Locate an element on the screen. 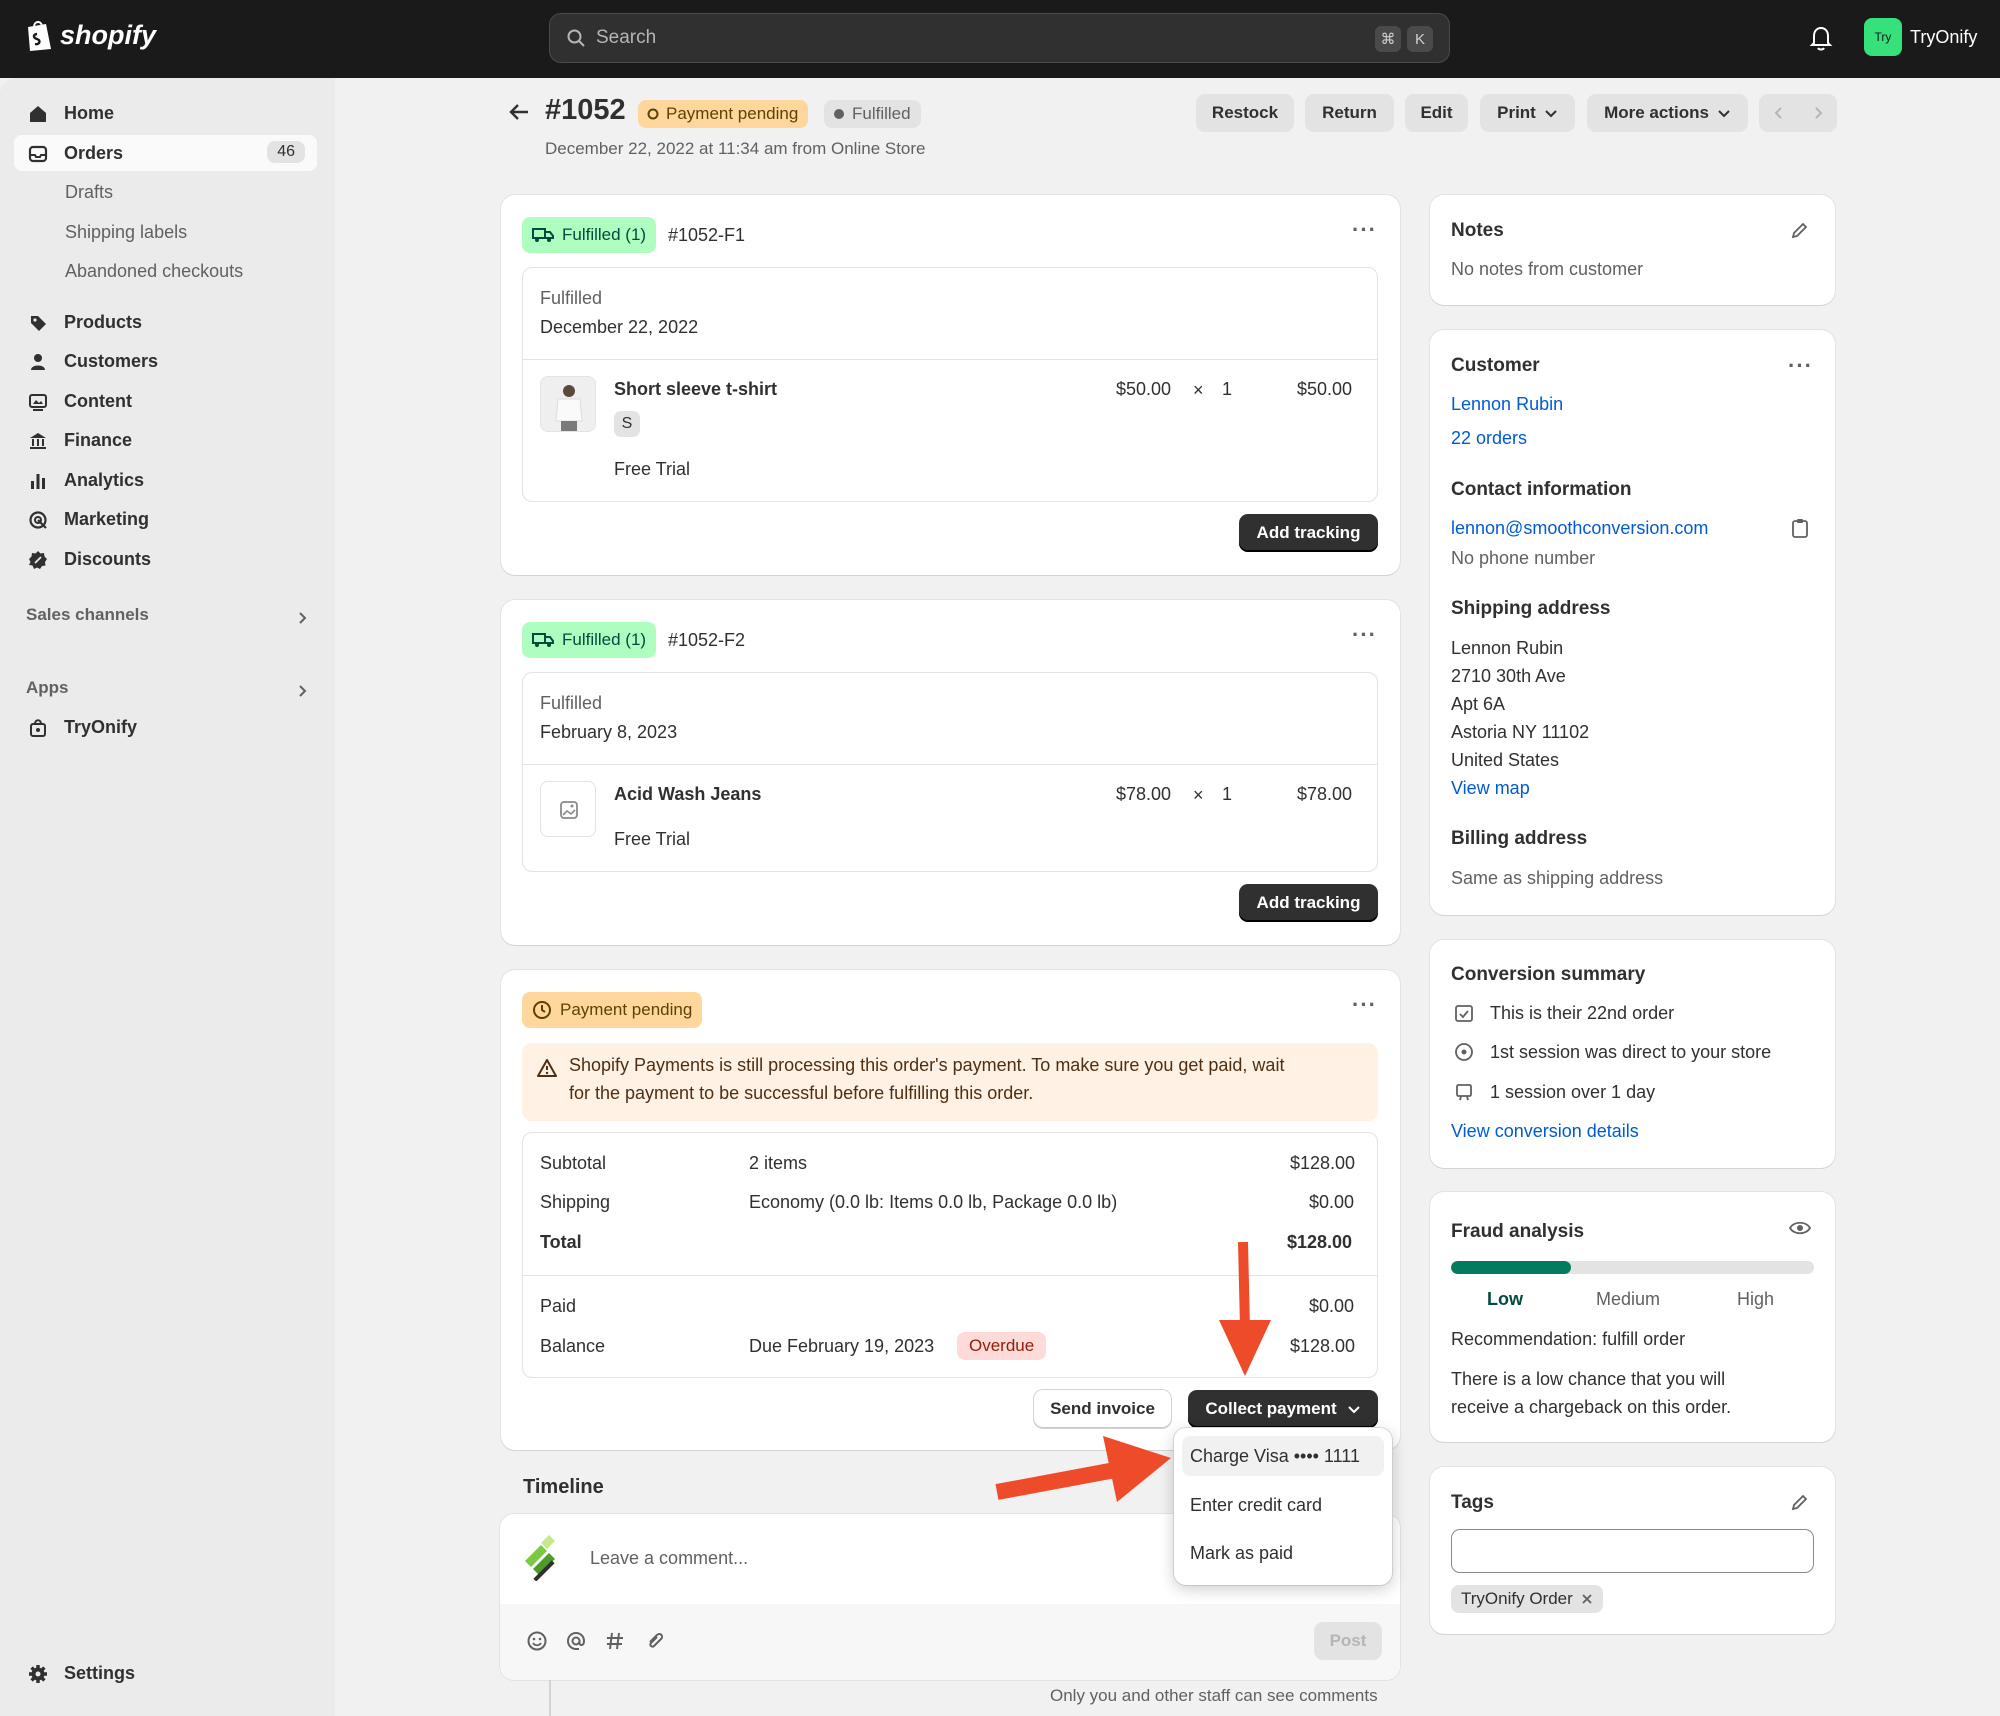  send-invoice-button: Send invoice is located at coordinates (1102, 1409).